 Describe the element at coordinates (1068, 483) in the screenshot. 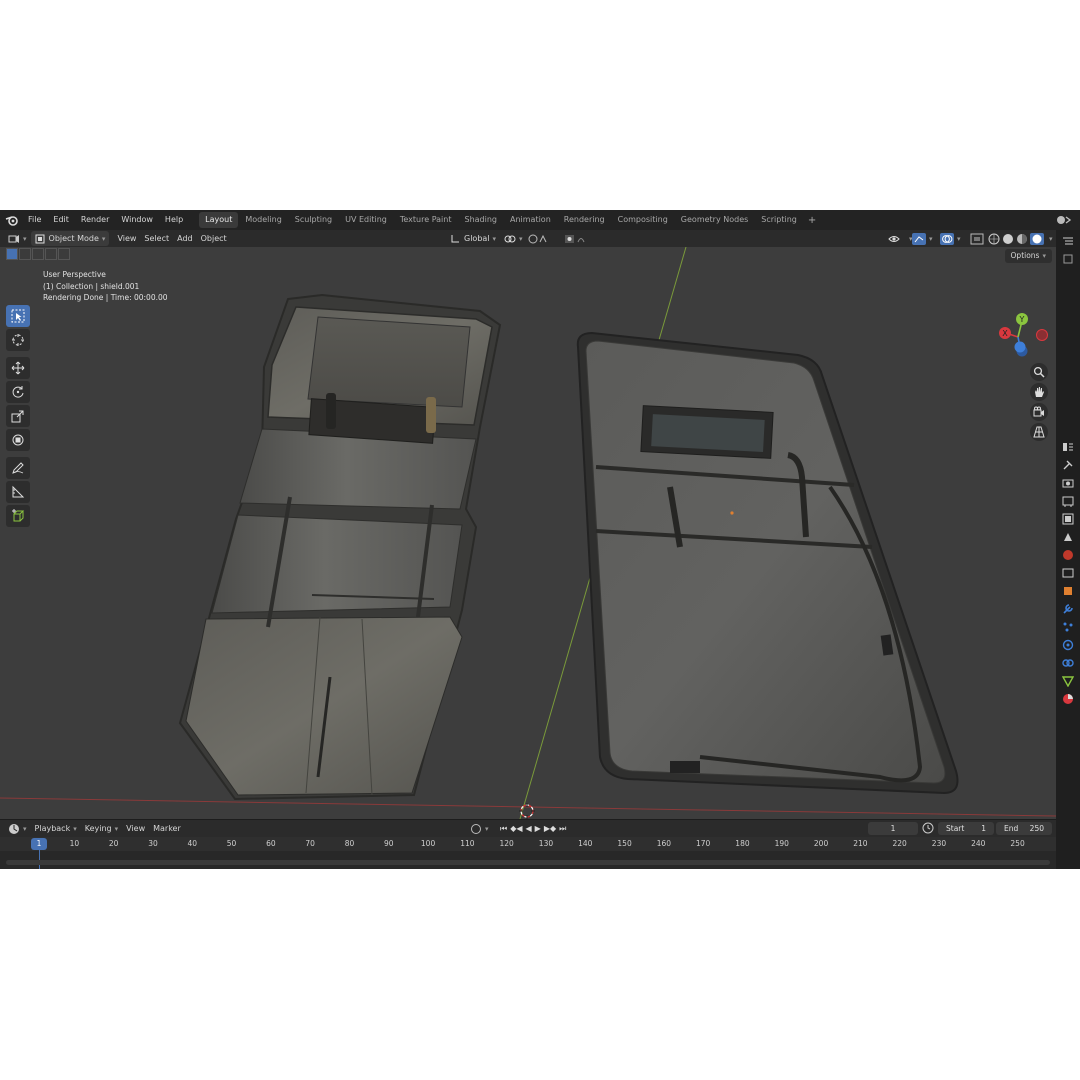

I see `render-properties-icon` at that location.